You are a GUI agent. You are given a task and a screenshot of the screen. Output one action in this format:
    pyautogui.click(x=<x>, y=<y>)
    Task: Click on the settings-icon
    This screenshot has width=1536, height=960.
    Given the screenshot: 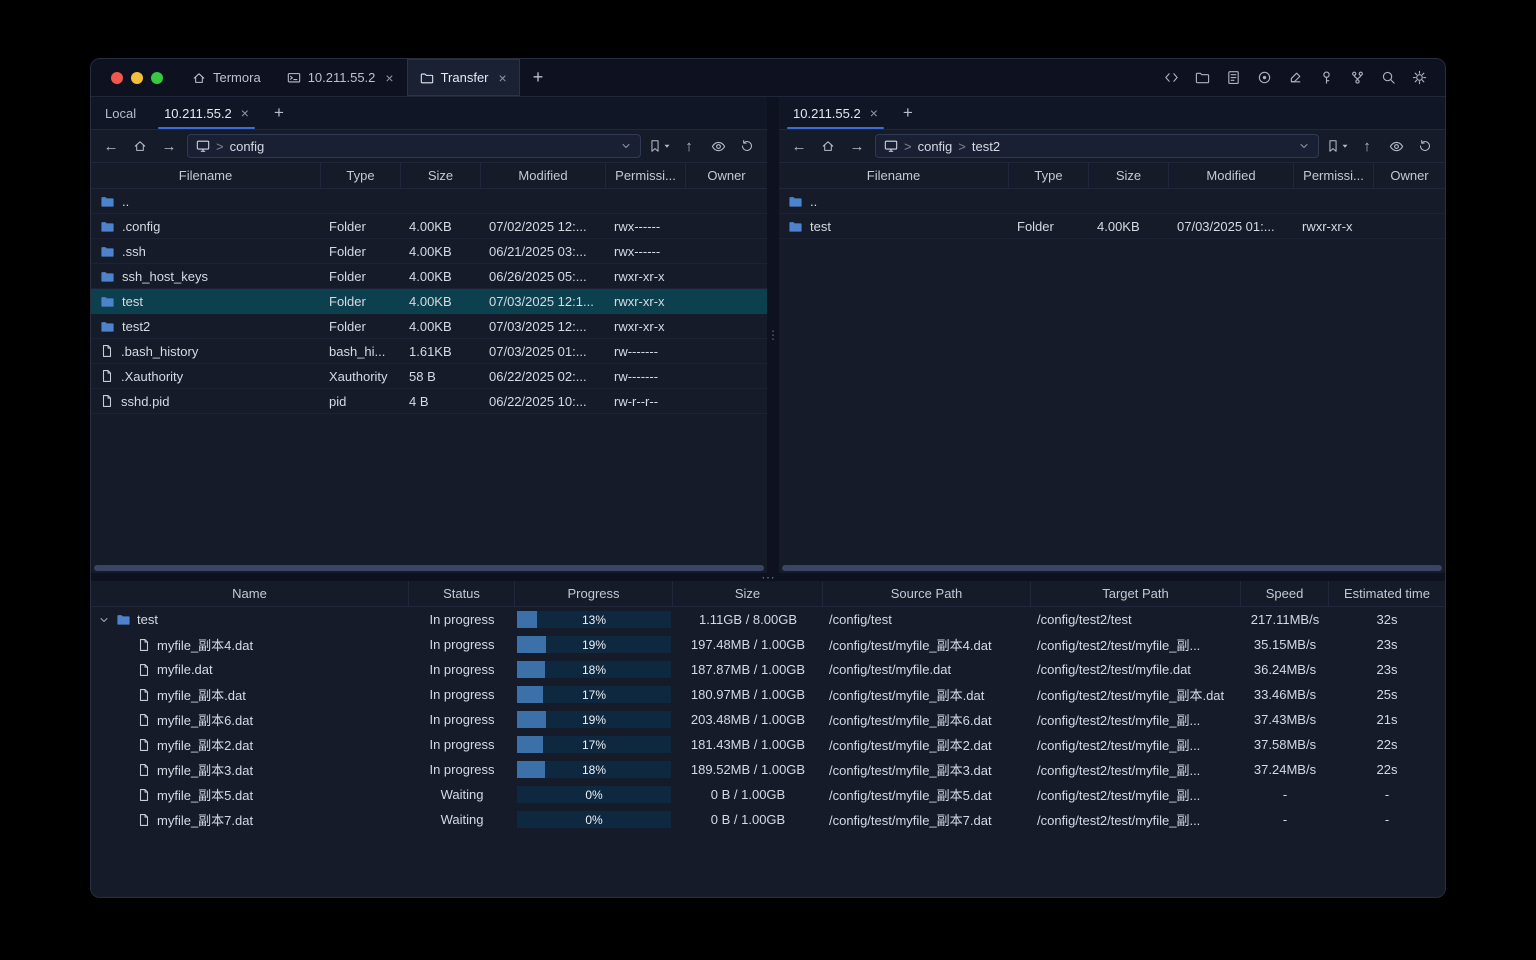 What is the action you would take?
    pyautogui.click(x=1419, y=77)
    